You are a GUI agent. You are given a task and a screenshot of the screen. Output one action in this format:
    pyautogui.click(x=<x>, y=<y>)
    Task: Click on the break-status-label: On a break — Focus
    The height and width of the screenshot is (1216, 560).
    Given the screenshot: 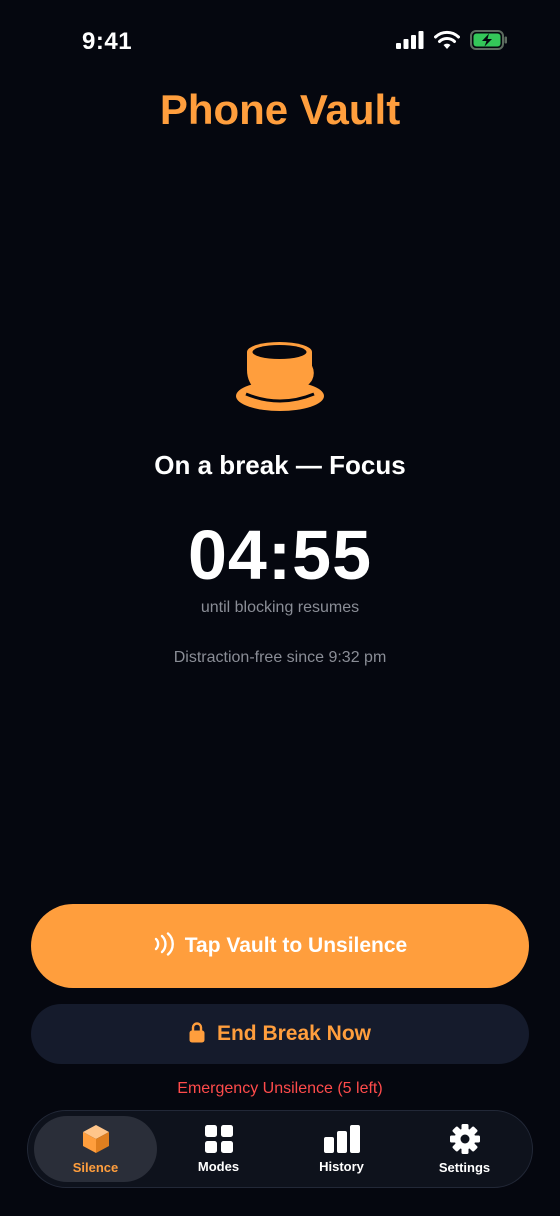 What is the action you would take?
    pyautogui.click(x=280, y=465)
    